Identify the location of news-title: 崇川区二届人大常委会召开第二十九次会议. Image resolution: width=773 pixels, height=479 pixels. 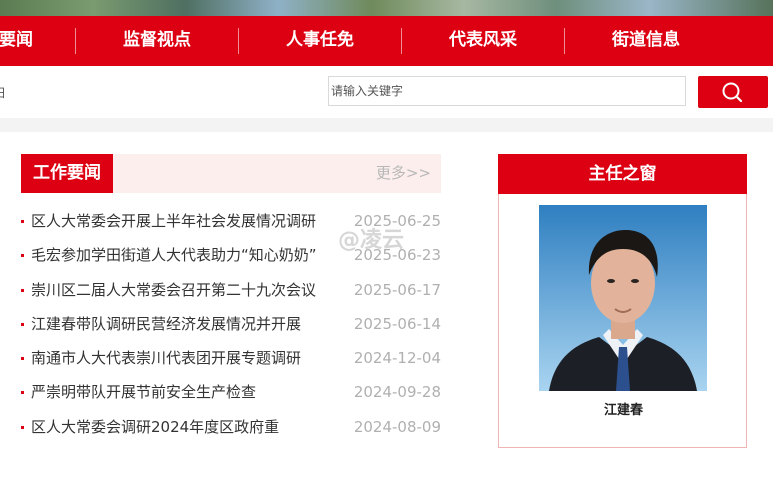
(190, 290).